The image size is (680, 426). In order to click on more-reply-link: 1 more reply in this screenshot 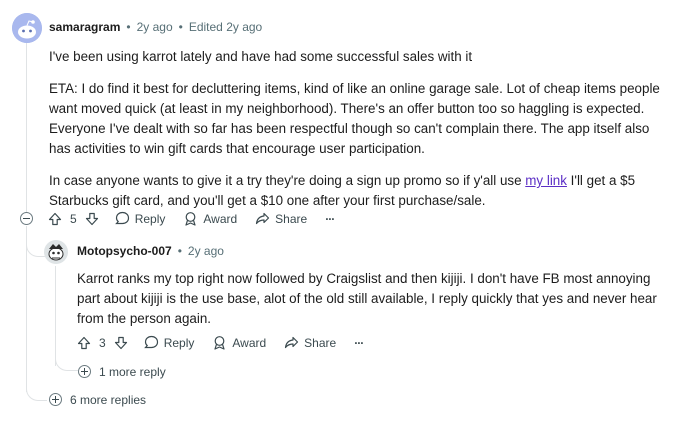, I will do `click(132, 372)`.